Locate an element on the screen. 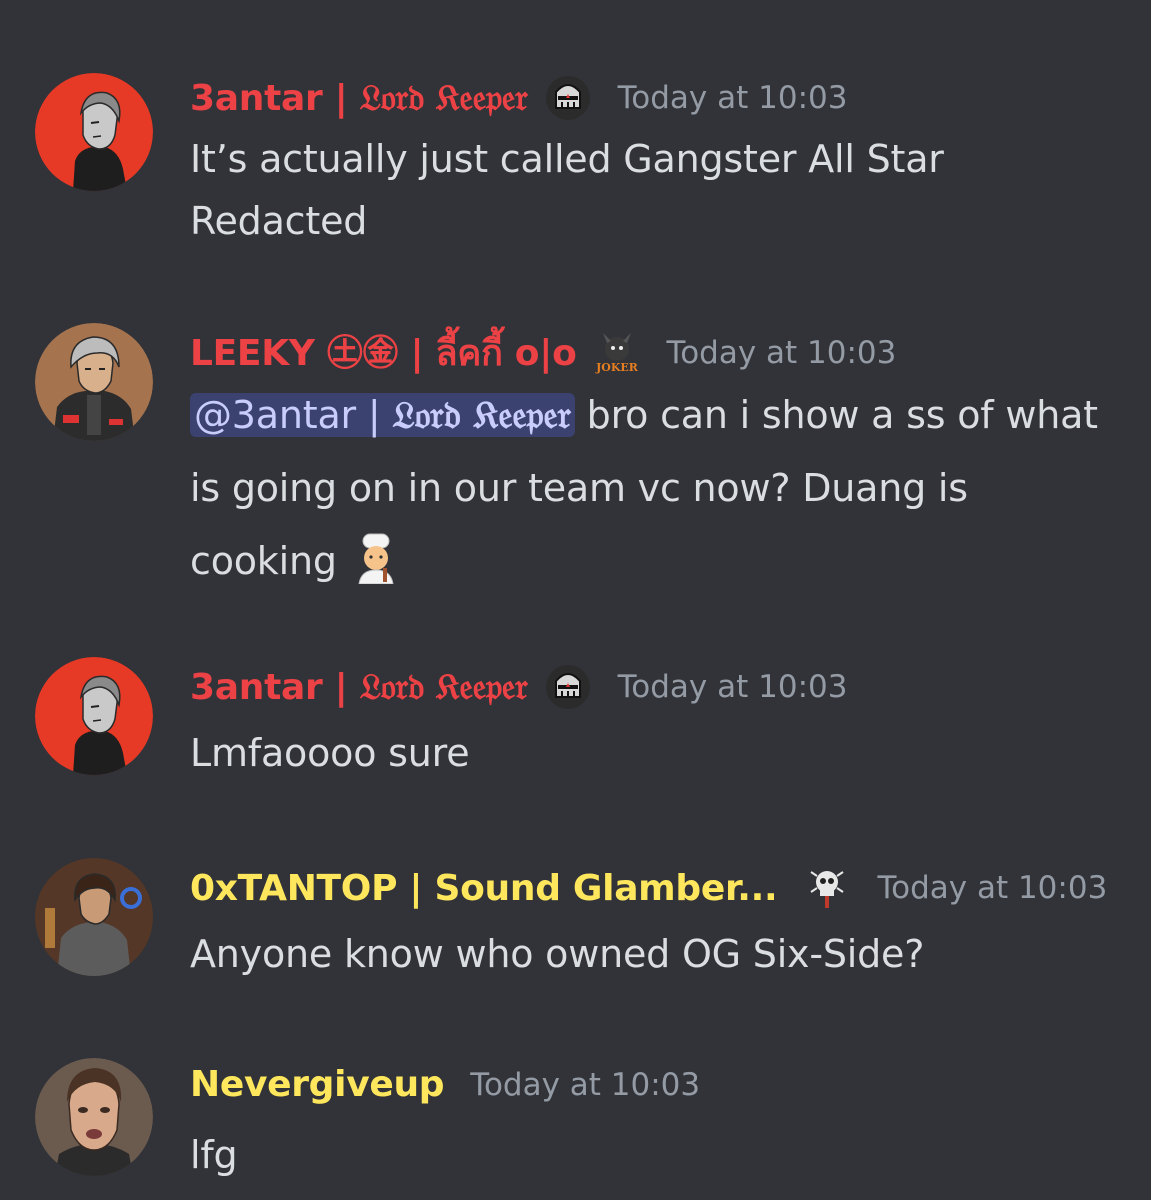 The width and height of the screenshot is (1151, 1200). message-text: Anyone know who owned OG Six-Side? is located at coordinates (557, 954).